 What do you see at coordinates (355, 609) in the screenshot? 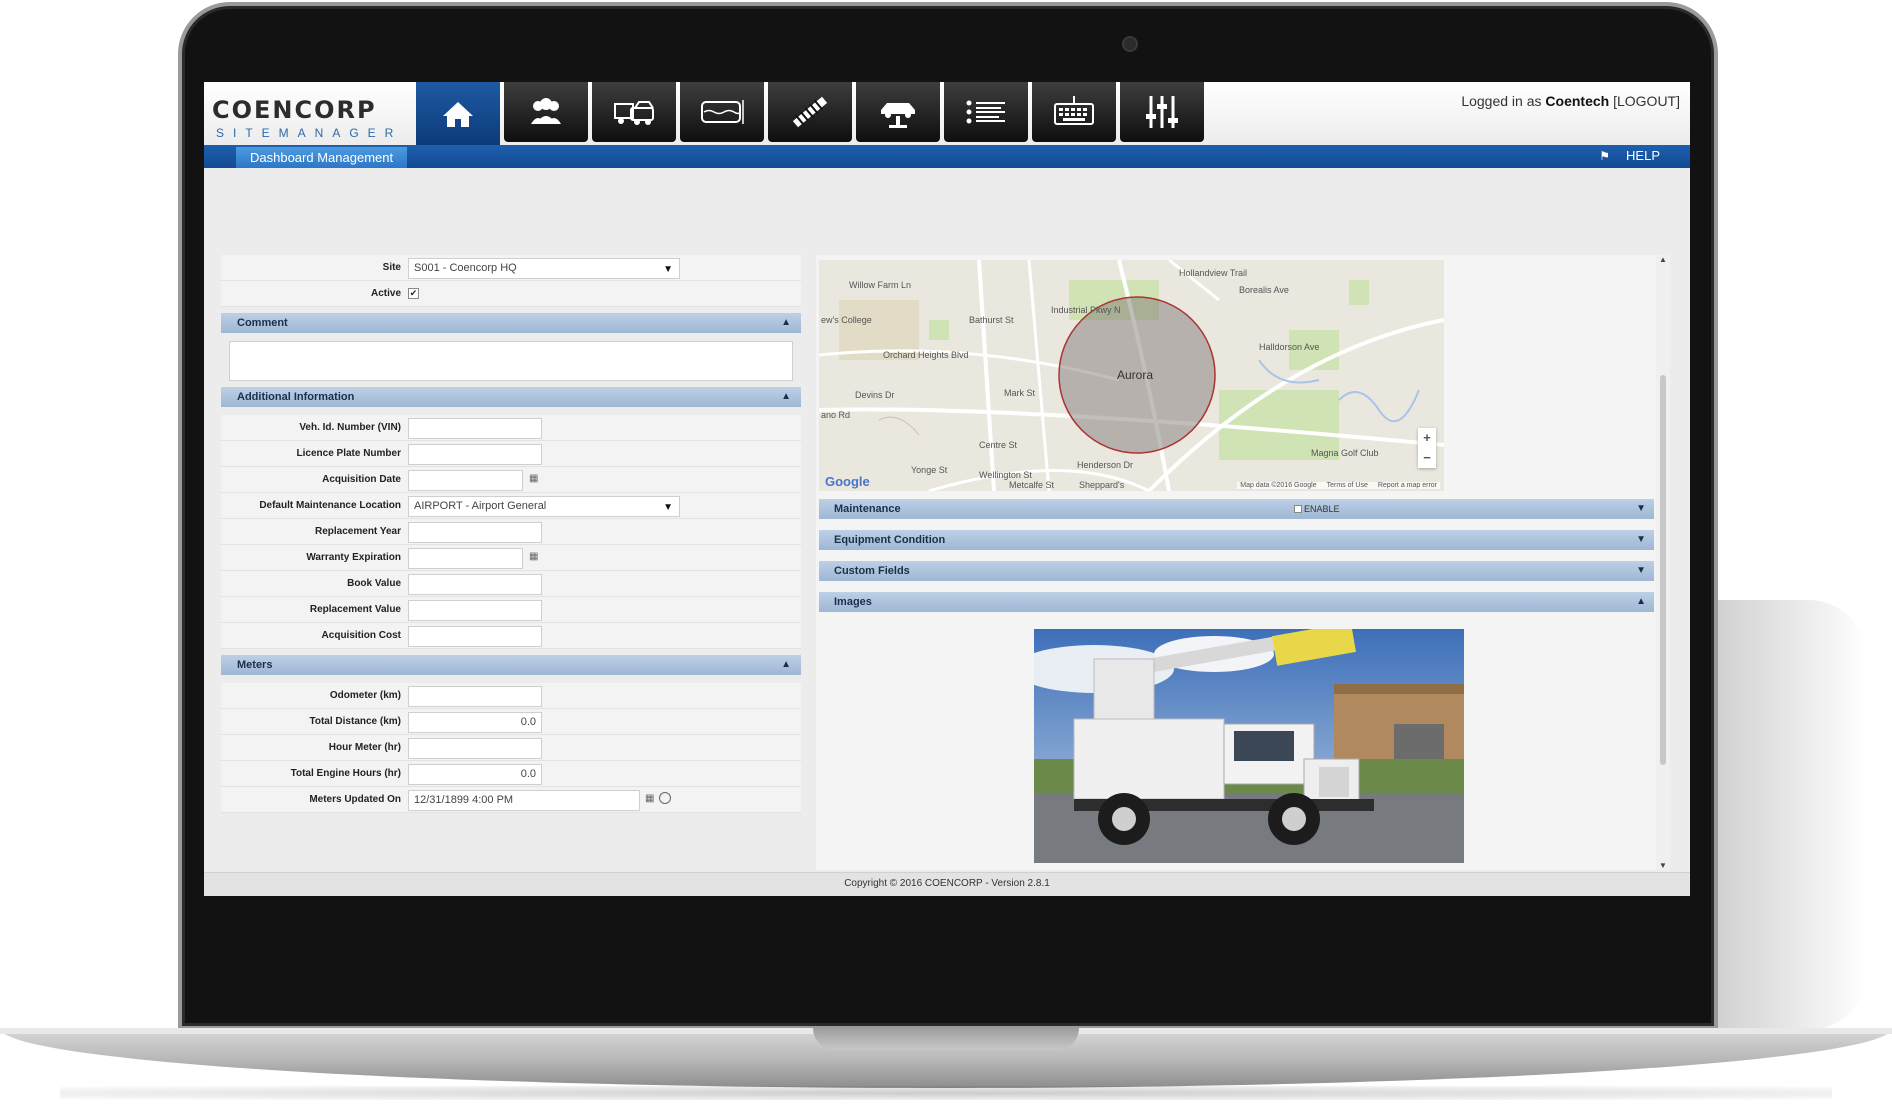
I see `replacement-value-label: Replacement Value` at bounding box center [355, 609].